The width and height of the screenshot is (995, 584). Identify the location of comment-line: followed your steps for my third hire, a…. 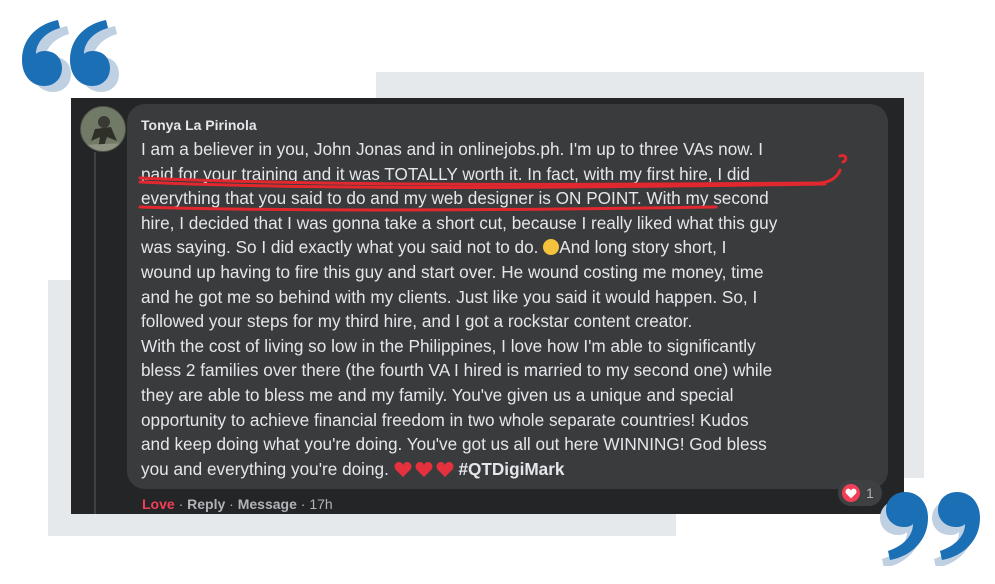
(417, 321).